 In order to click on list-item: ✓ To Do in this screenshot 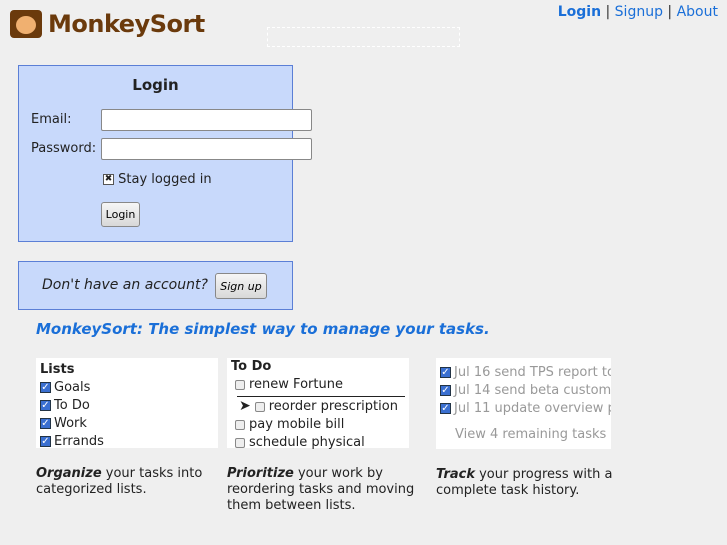, I will do `click(65, 405)`.